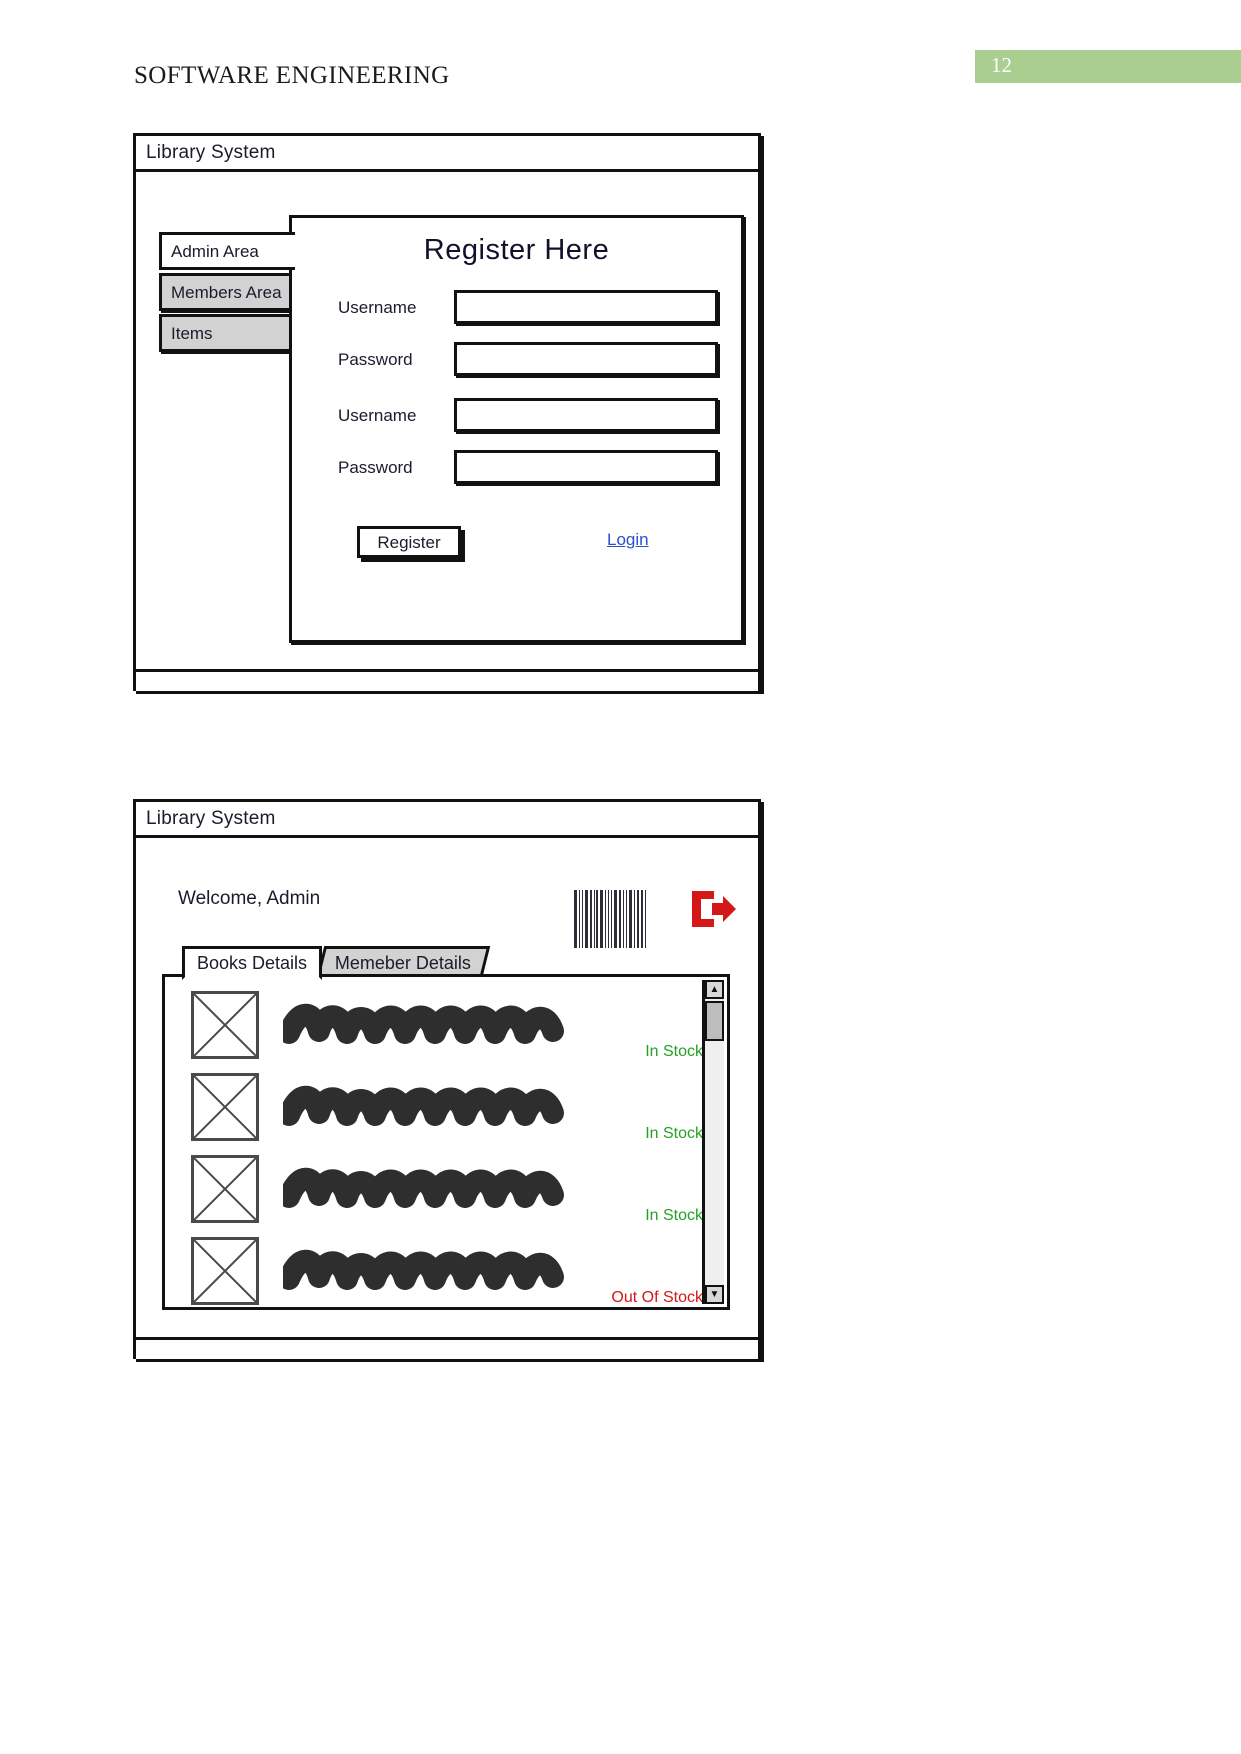  What do you see at coordinates (292, 75) in the screenshot?
I see `page-title: SOFTWARE ENGINEERING` at bounding box center [292, 75].